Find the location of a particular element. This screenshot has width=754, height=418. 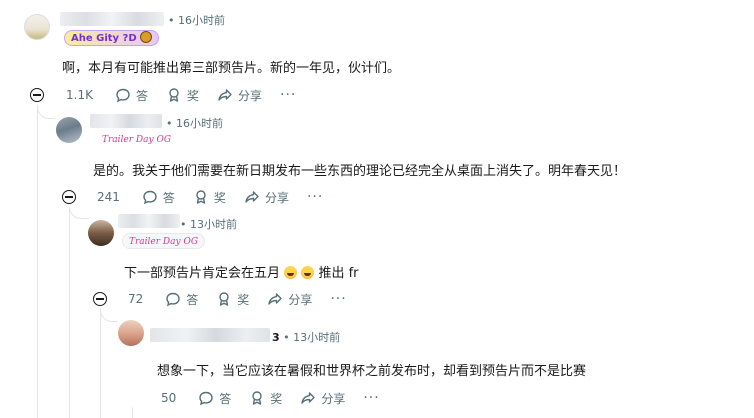

vote-count: 241 is located at coordinates (108, 197).